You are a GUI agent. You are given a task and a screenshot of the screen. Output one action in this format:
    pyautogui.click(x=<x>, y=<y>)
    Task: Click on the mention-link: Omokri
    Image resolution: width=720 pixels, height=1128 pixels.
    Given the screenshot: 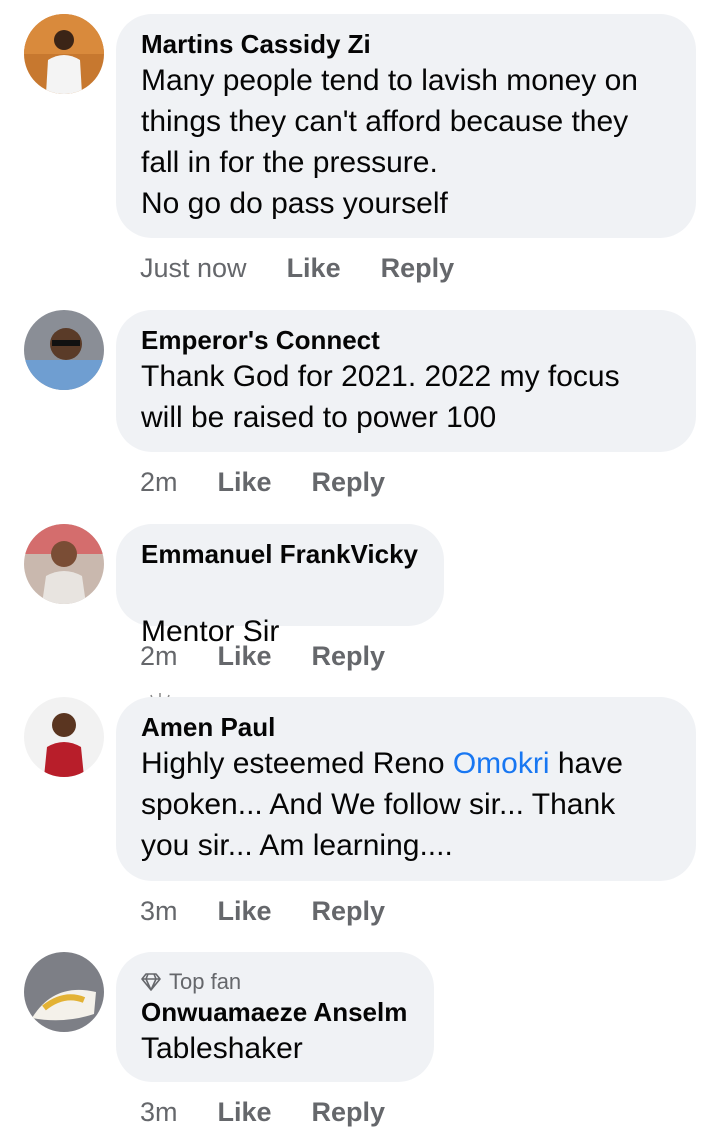 What is the action you would take?
    pyautogui.click(x=501, y=763)
    